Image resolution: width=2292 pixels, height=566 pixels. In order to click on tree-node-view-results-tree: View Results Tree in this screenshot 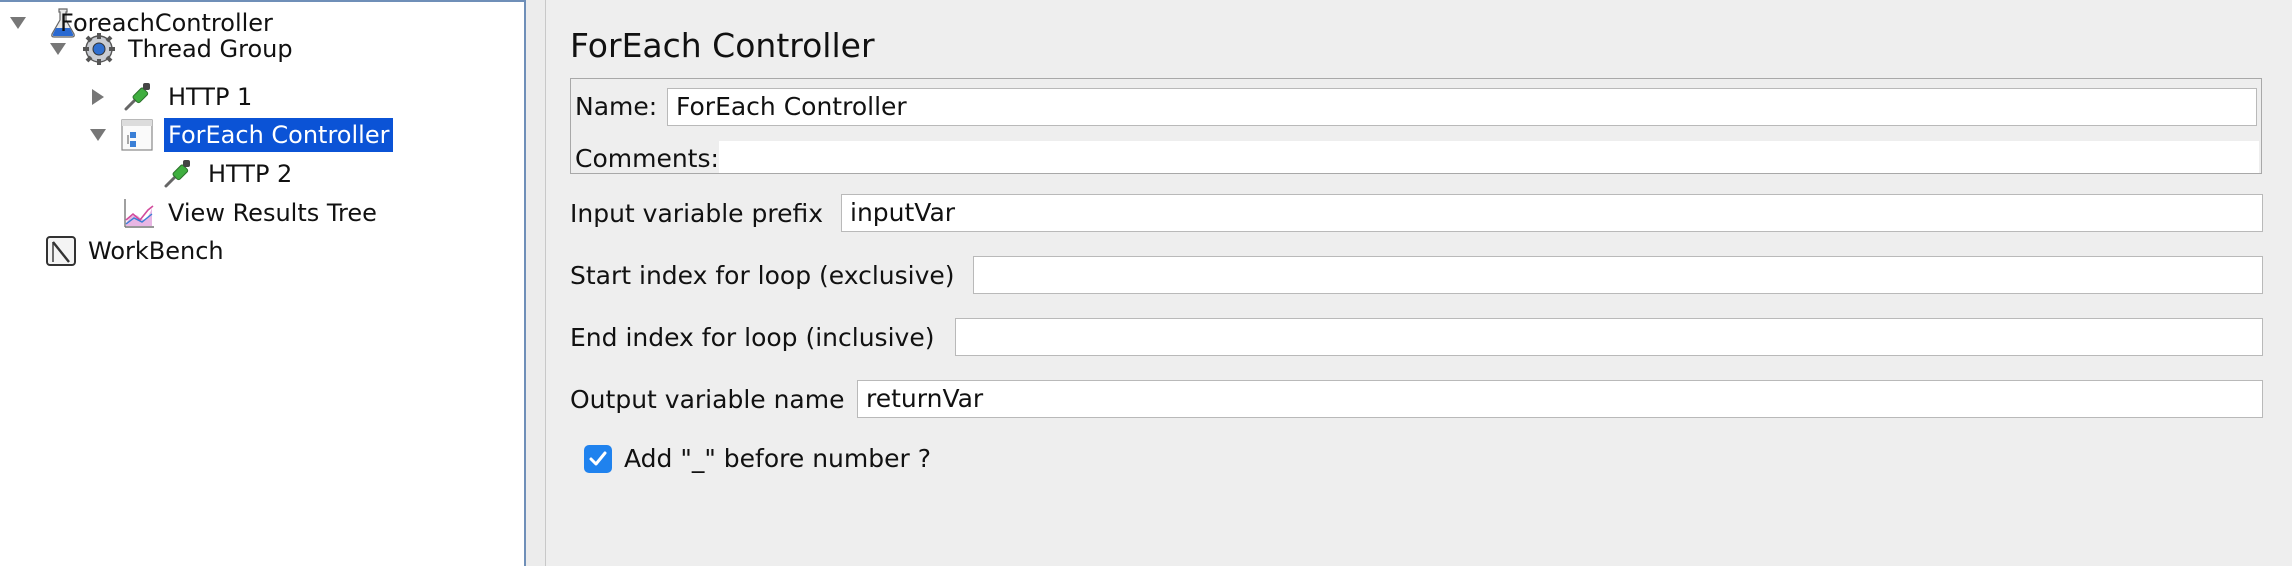, I will do `click(260, 213)`.